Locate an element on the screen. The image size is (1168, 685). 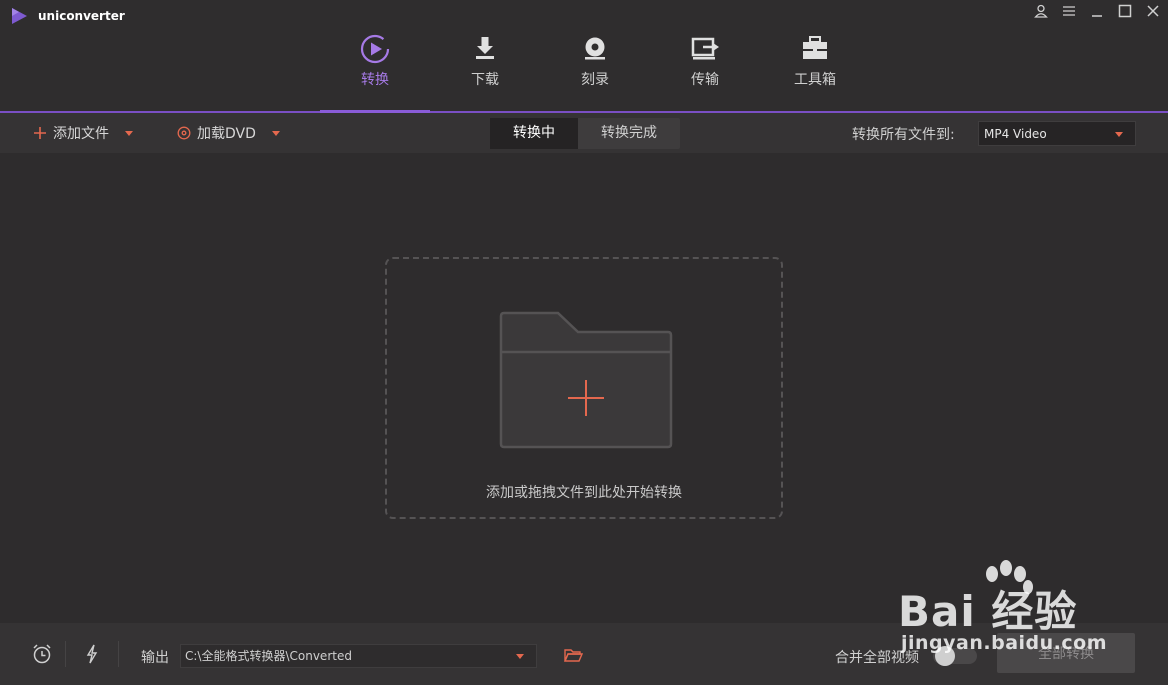
drop-hint-text: 添加或拖拽文件到此处开始转换 is located at coordinates (584, 493).